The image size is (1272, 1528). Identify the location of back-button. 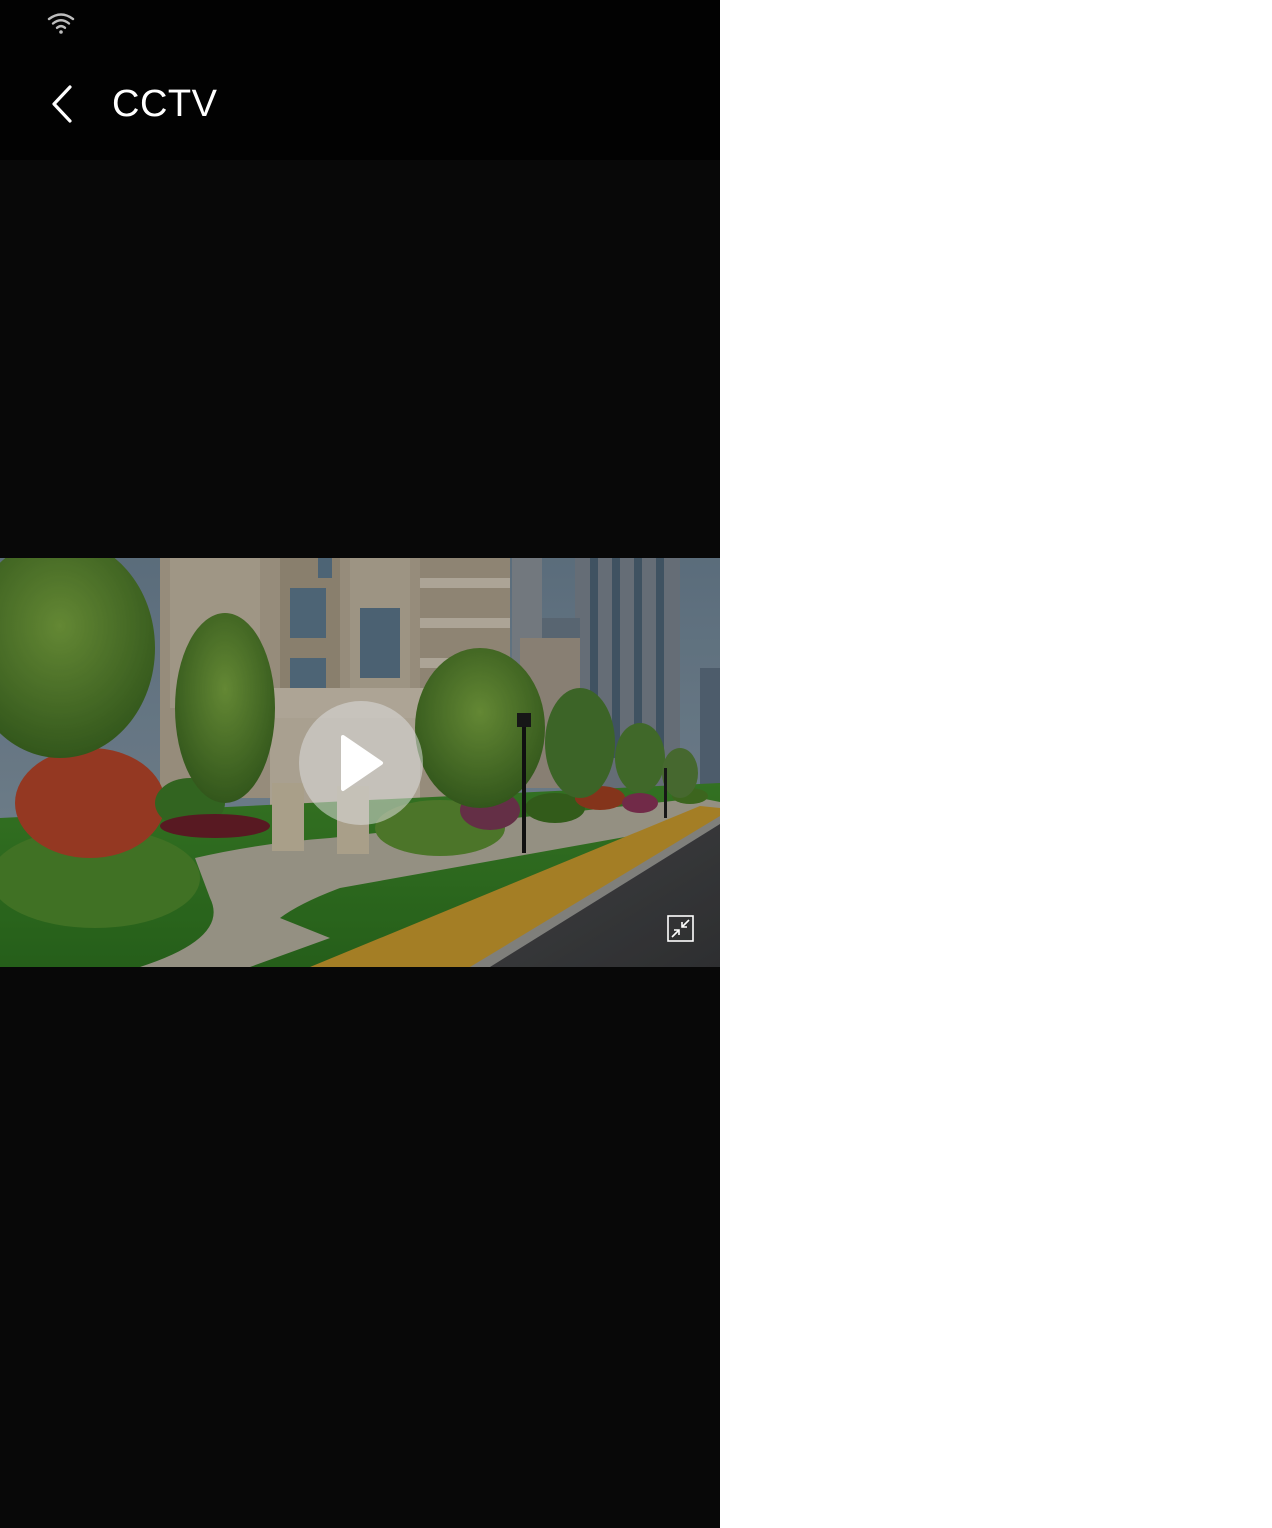
(62, 104).